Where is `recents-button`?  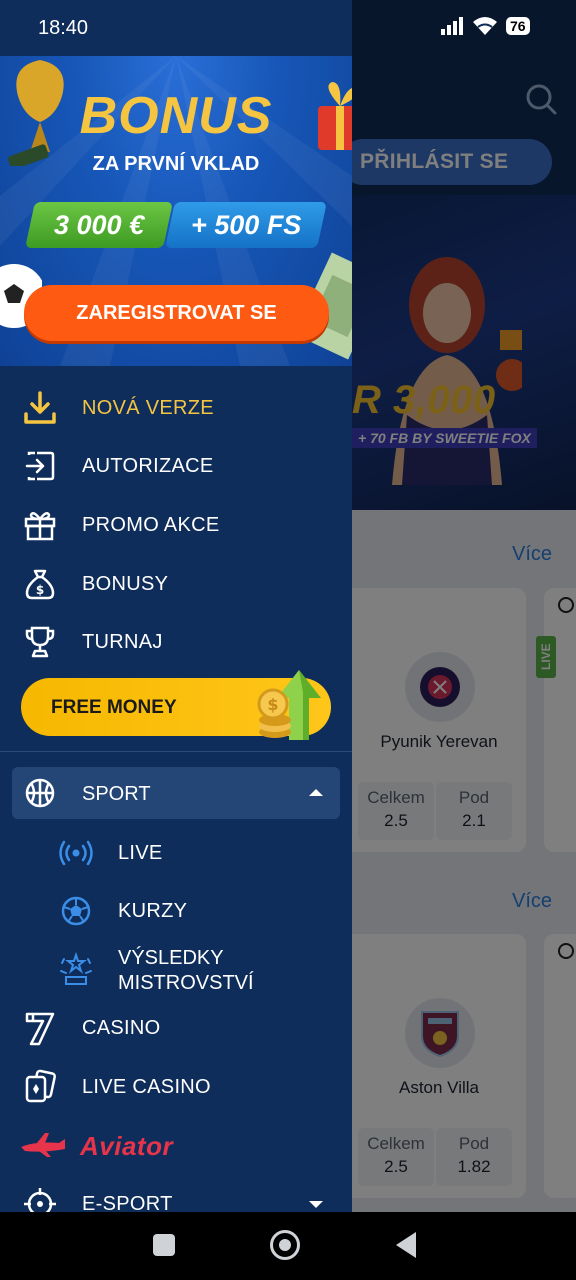 recents-button is located at coordinates (164, 1245).